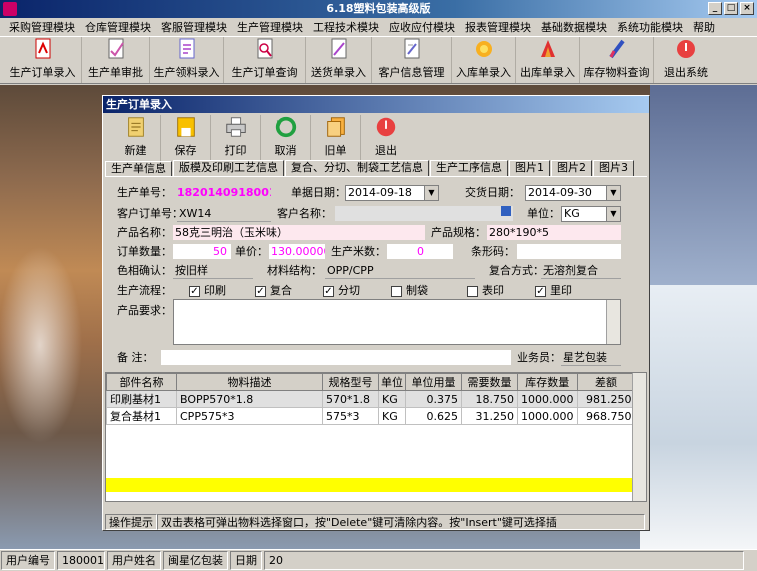 The image size is (757, 571). What do you see at coordinates (506, 211) in the screenshot?
I see `lookup-icon` at bounding box center [506, 211].